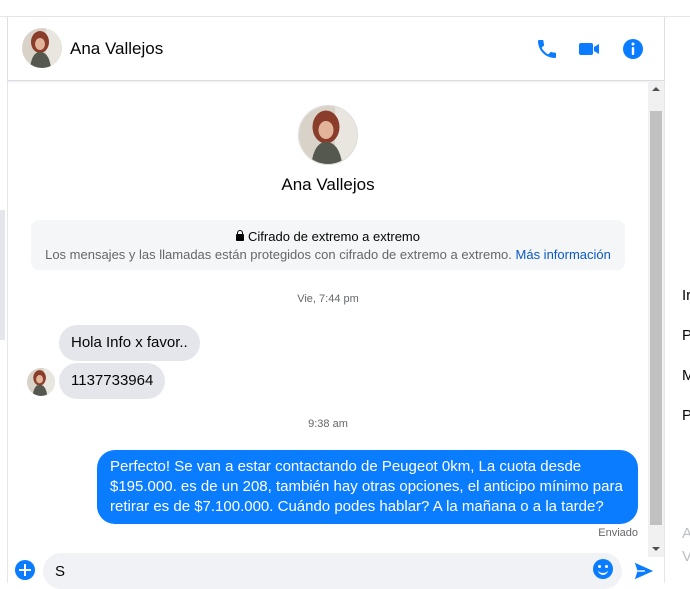  What do you see at coordinates (240, 235) in the screenshot?
I see `lock-icon` at bounding box center [240, 235].